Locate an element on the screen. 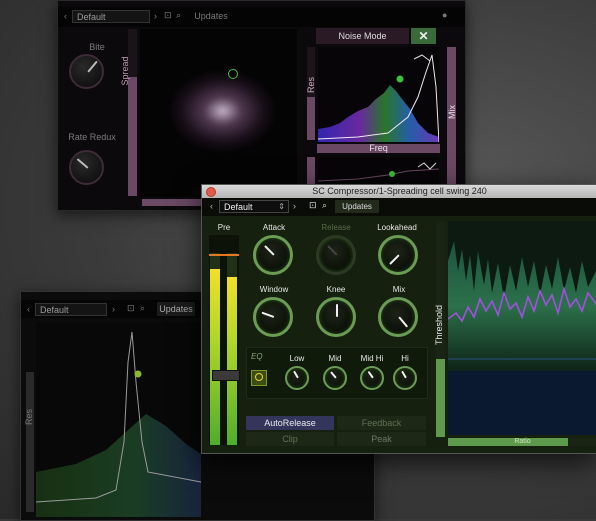 Image resolution: width=596 pixels, height=521 pixels. pre-meter-area is located at coordinates (224, 340).